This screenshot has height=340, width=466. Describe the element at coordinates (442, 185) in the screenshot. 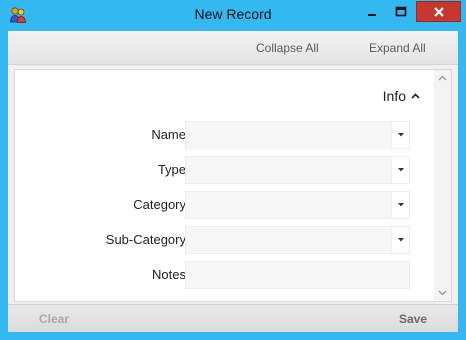

I see `vertical-scrollbar` at that location.